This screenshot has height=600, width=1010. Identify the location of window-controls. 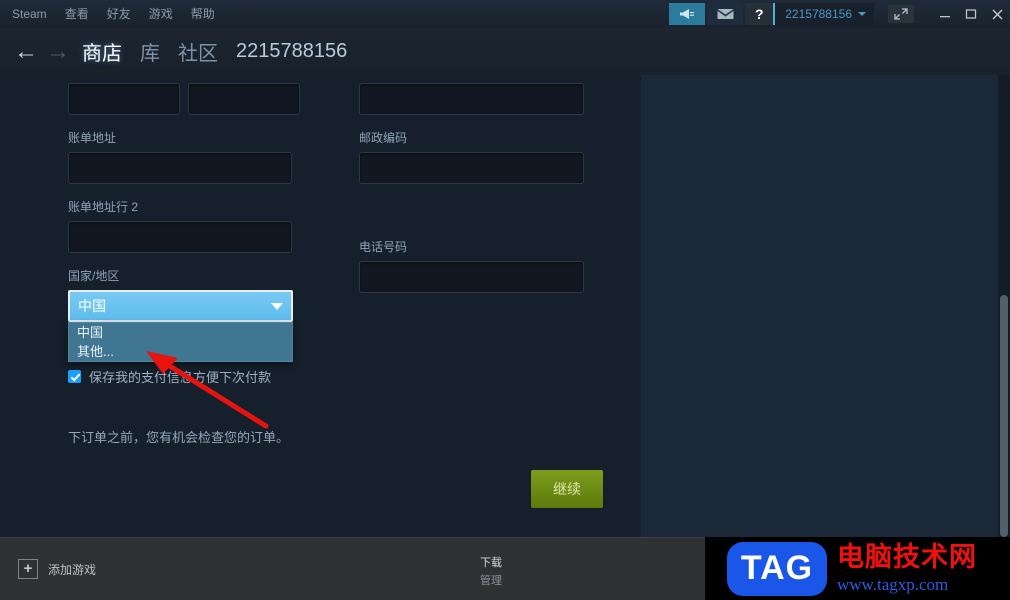
(949, 14).